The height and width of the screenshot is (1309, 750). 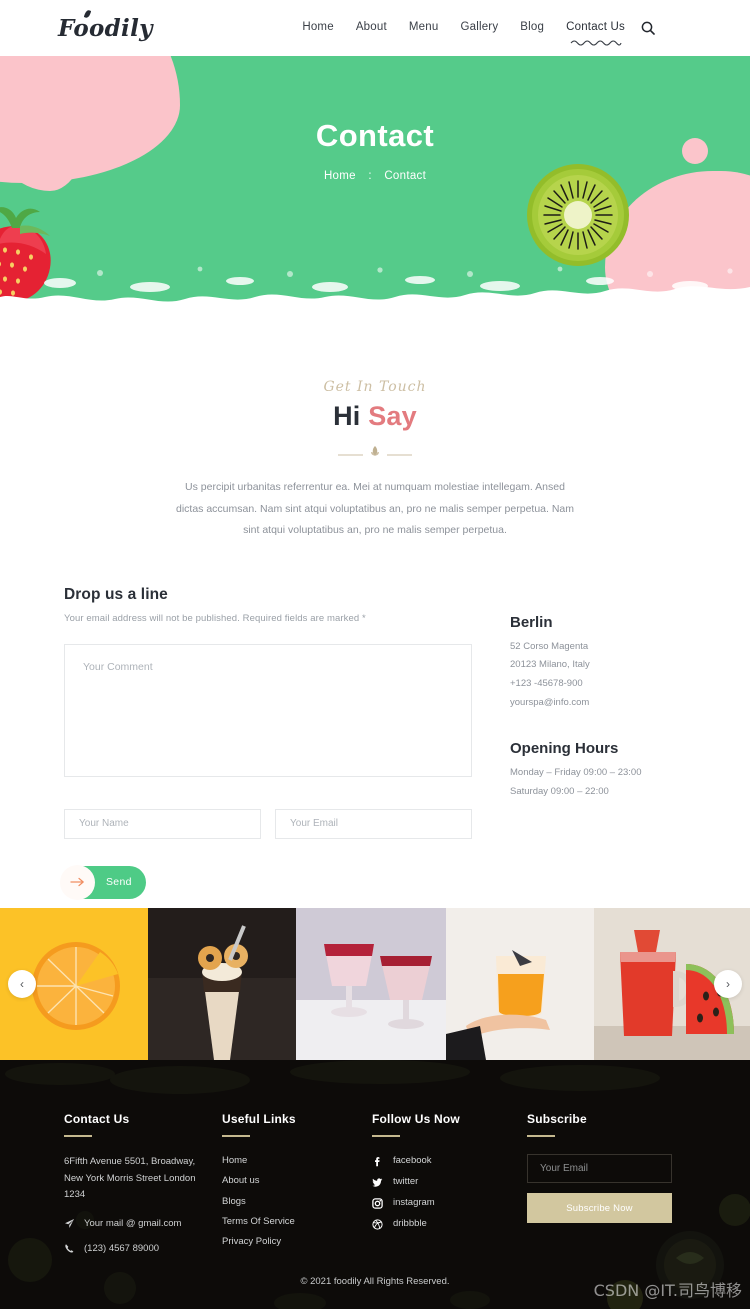 I want to click on section-eyebrow: Get In Touch, so click(x=375, y=387).